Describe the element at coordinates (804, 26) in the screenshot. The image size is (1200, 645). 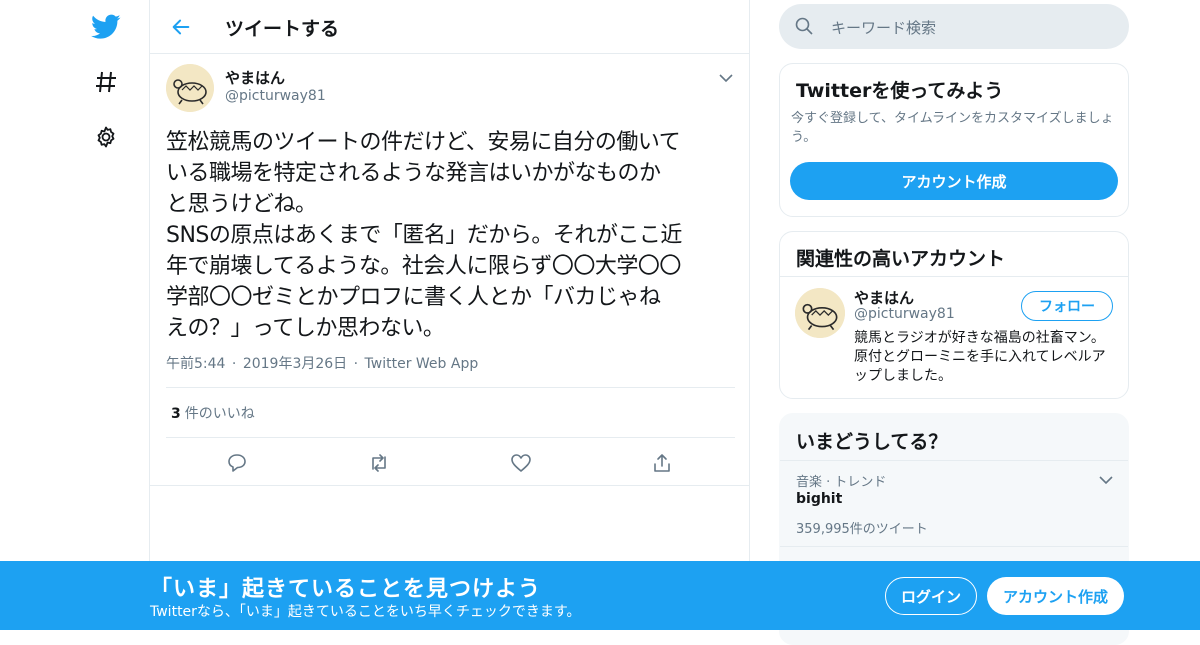
I see `search-icon` at that location.